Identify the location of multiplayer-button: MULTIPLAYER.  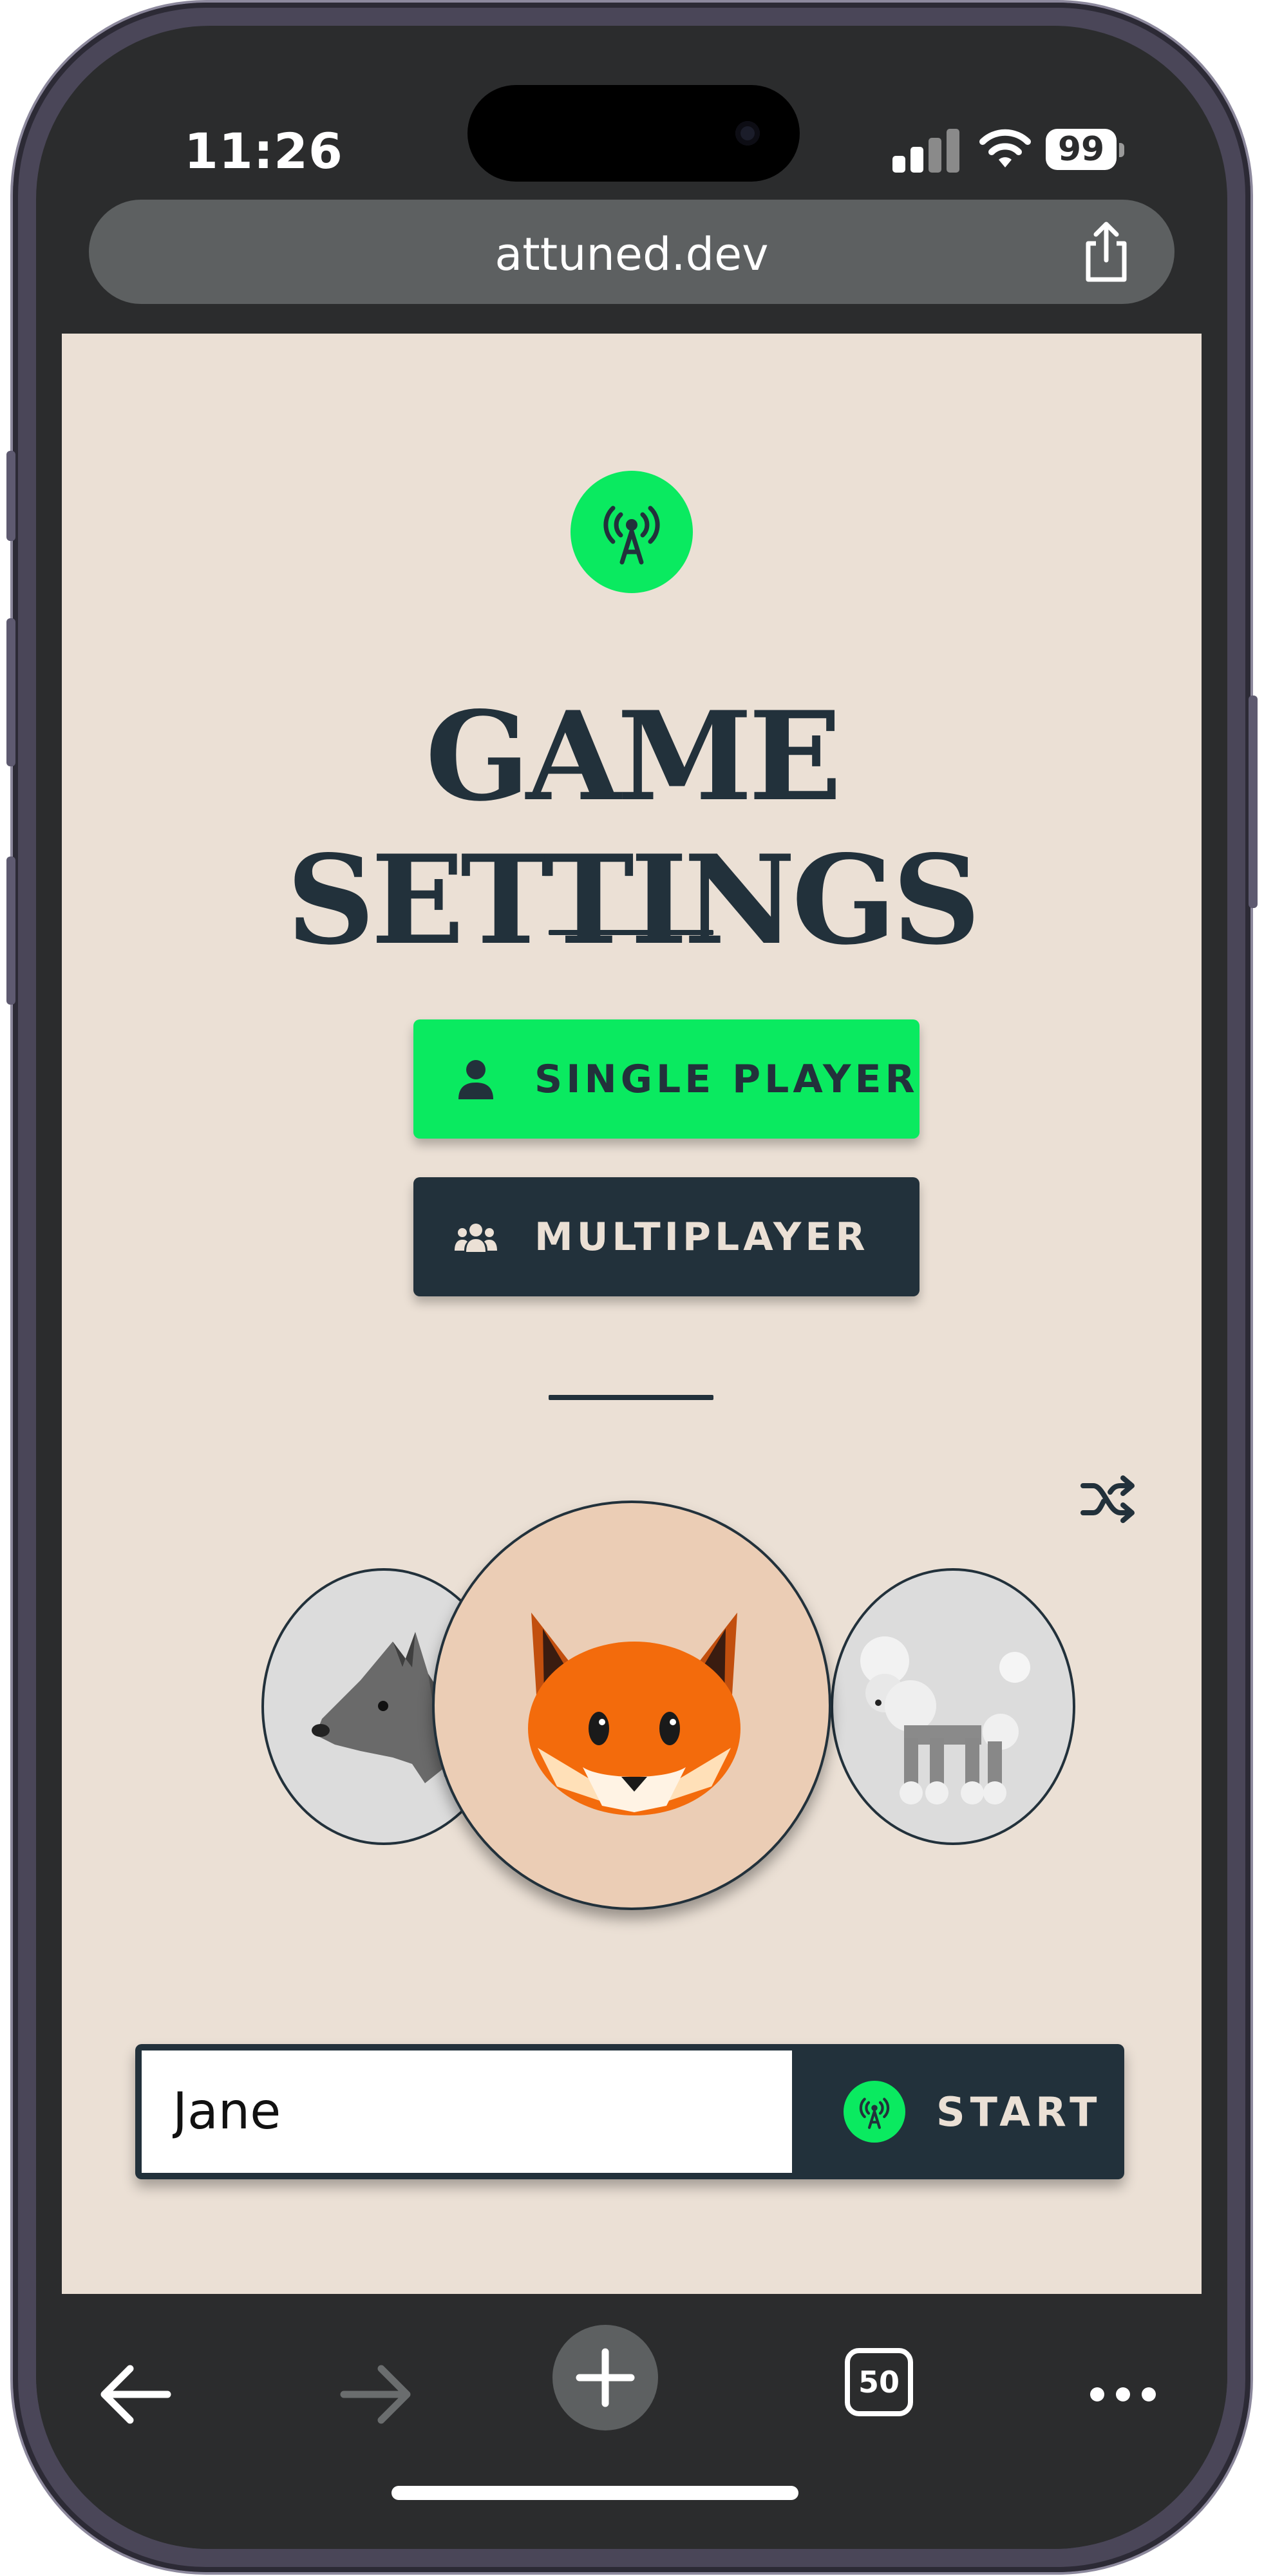
(666, 1236).